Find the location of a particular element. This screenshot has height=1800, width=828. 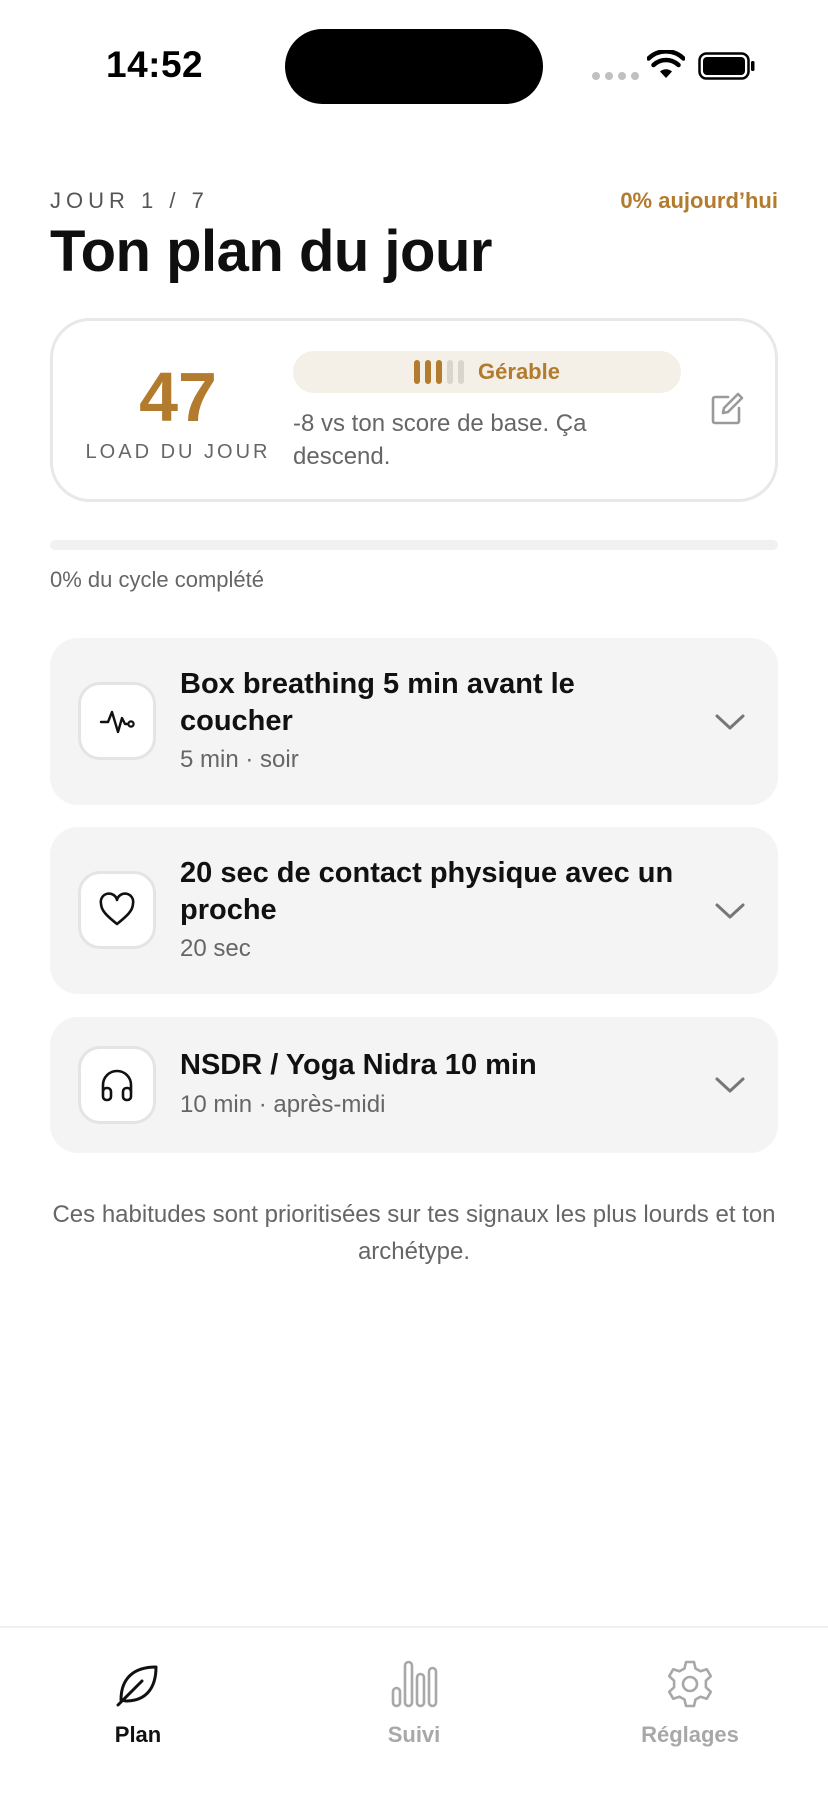

gear-icon is located at coordinates (690, 1684).